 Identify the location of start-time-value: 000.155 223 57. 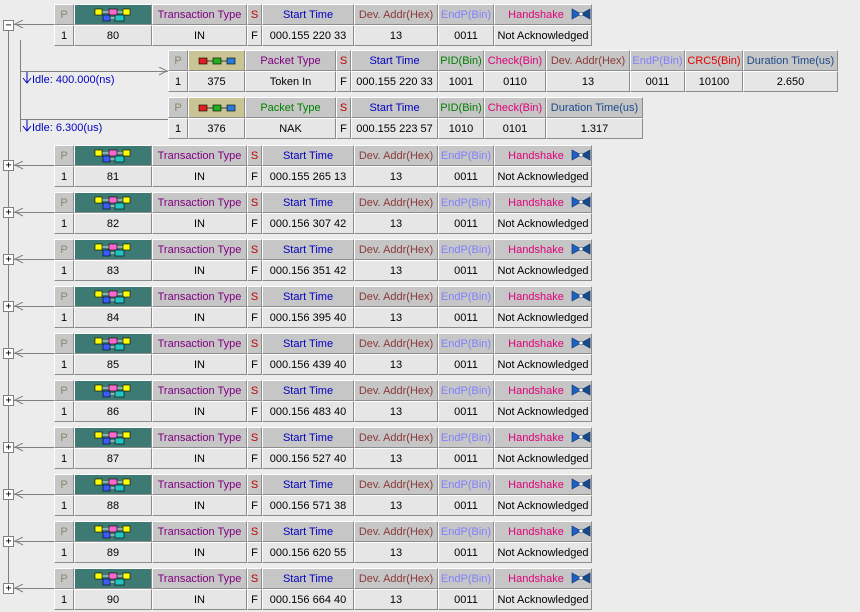
(394, 128).